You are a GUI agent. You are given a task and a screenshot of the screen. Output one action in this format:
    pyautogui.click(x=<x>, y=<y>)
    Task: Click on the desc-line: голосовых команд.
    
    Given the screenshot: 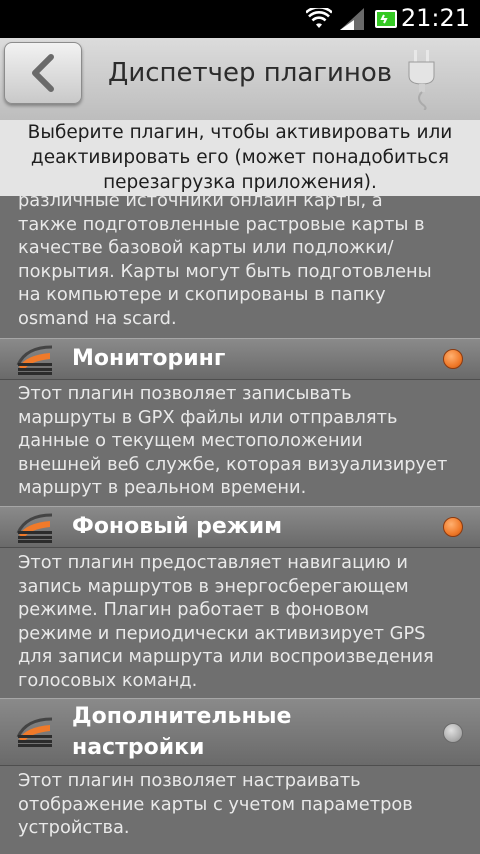 What is the action you would take?
    pyautogui.click(x=108, y=680)
    